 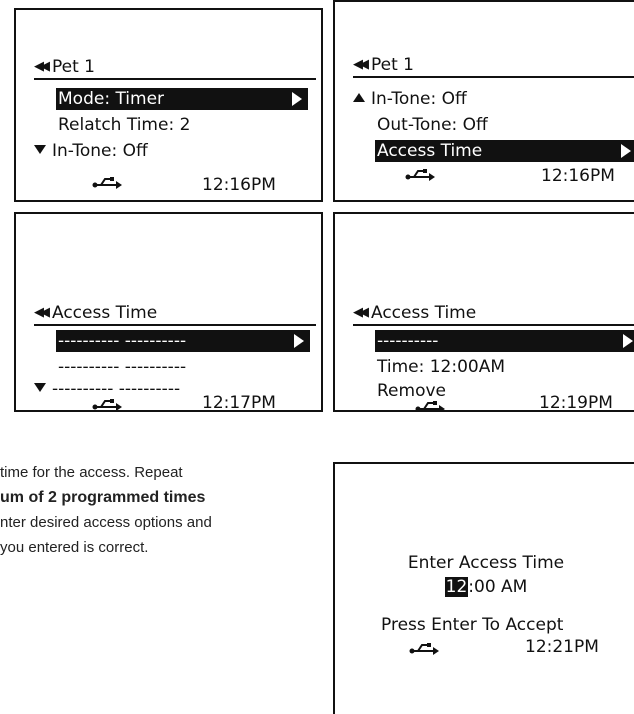 What do you see at coordinates (576, 402) in the screenshot?
I see `clock-readout: 12:19PM` at bounding box center [576, 402].